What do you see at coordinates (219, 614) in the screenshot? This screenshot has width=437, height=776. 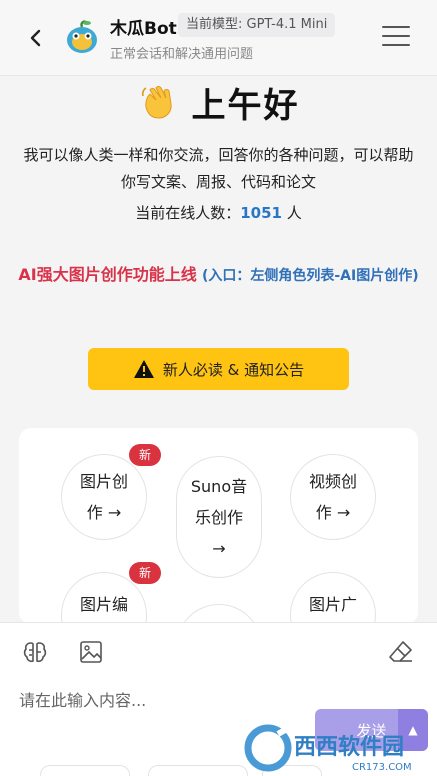 I see `feature-bubble-partial` at bounding box center [219, 614].